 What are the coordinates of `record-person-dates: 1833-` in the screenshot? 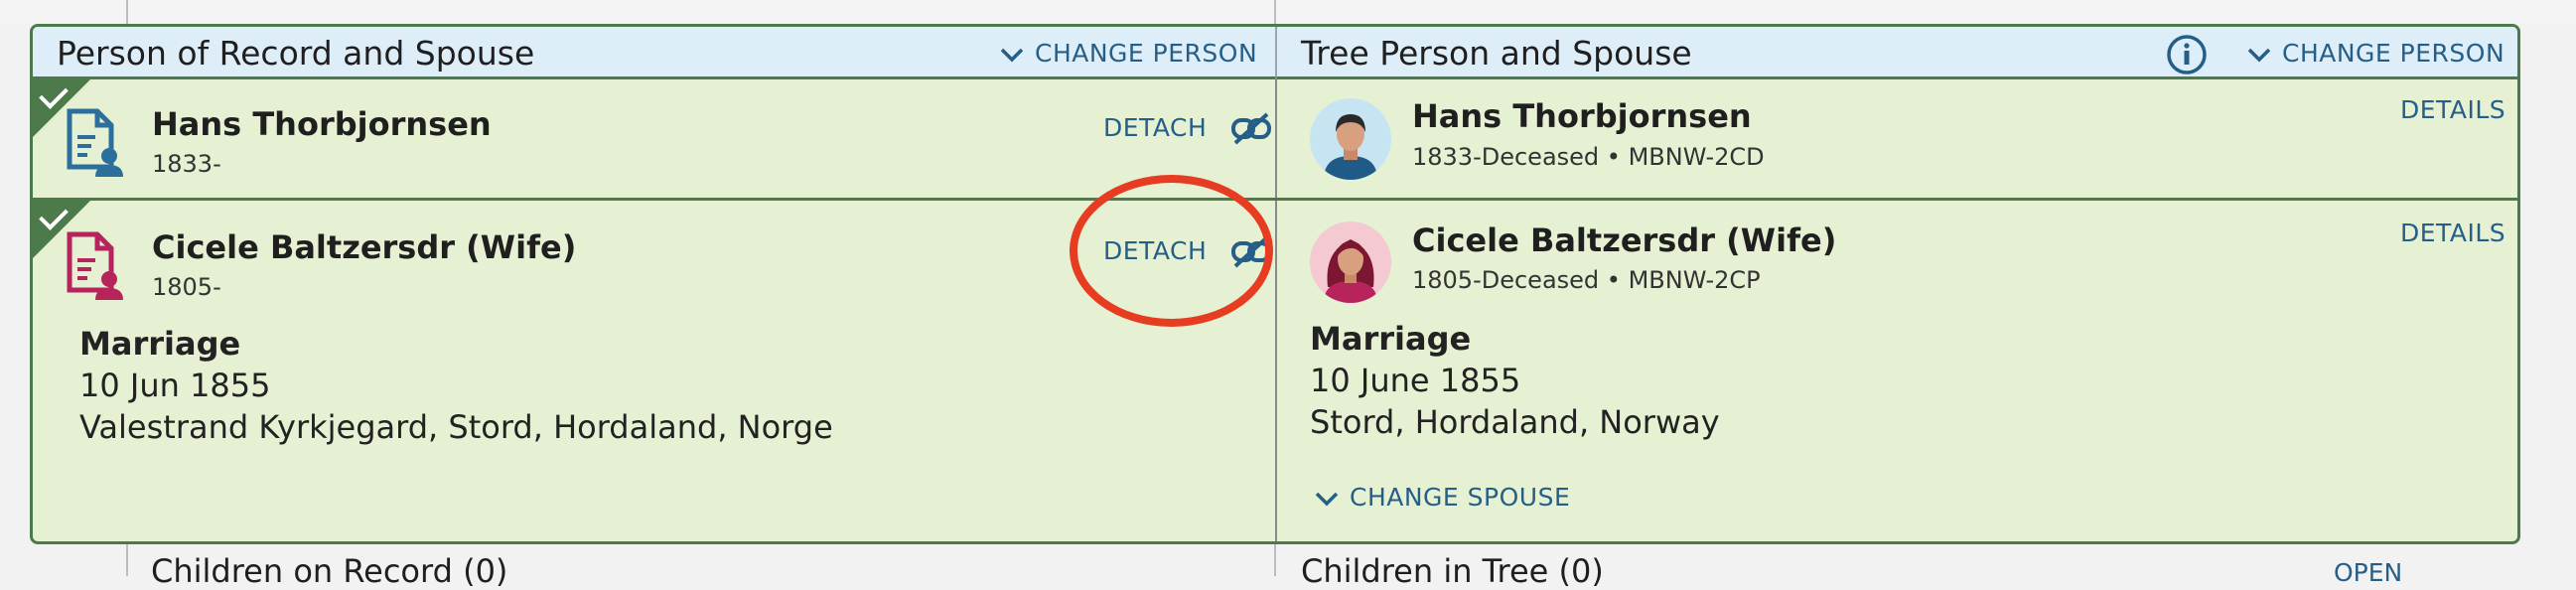 It's located at (187, 164).